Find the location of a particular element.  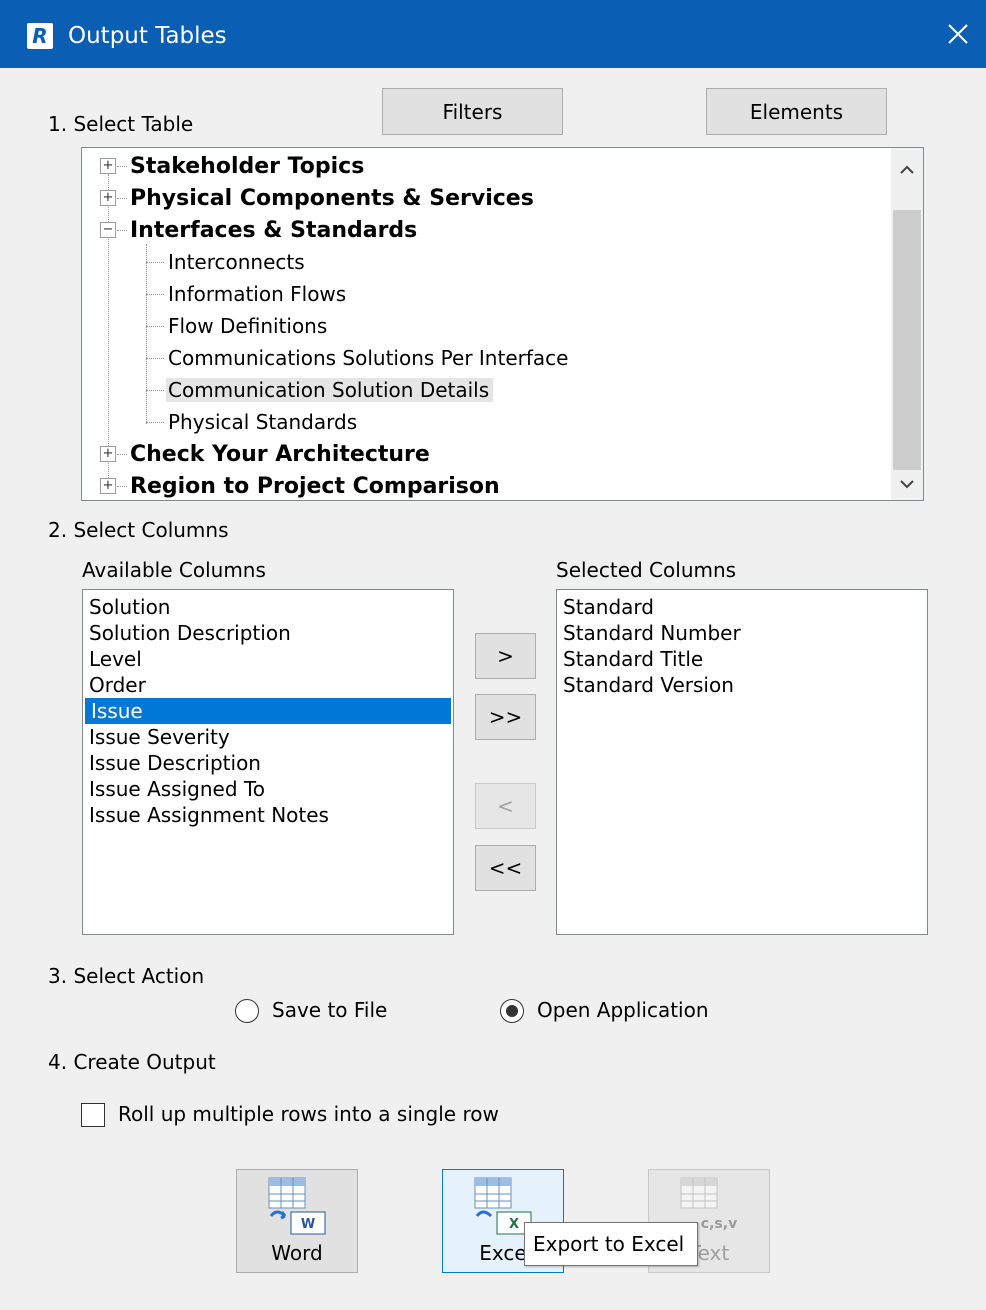

remove-all-columns-button: << is located at coordinates (505, 868).